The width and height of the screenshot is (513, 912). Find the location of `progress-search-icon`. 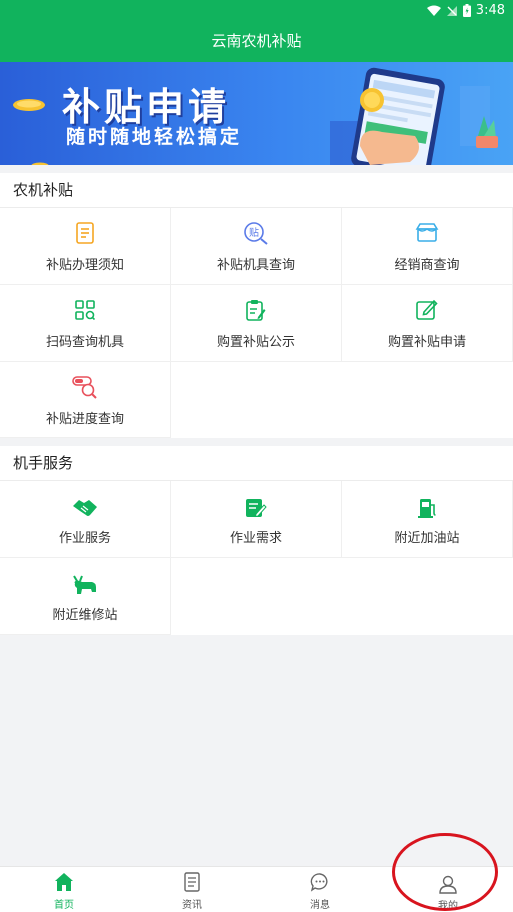

progress-search-icon is located at coordinates (85, 387).